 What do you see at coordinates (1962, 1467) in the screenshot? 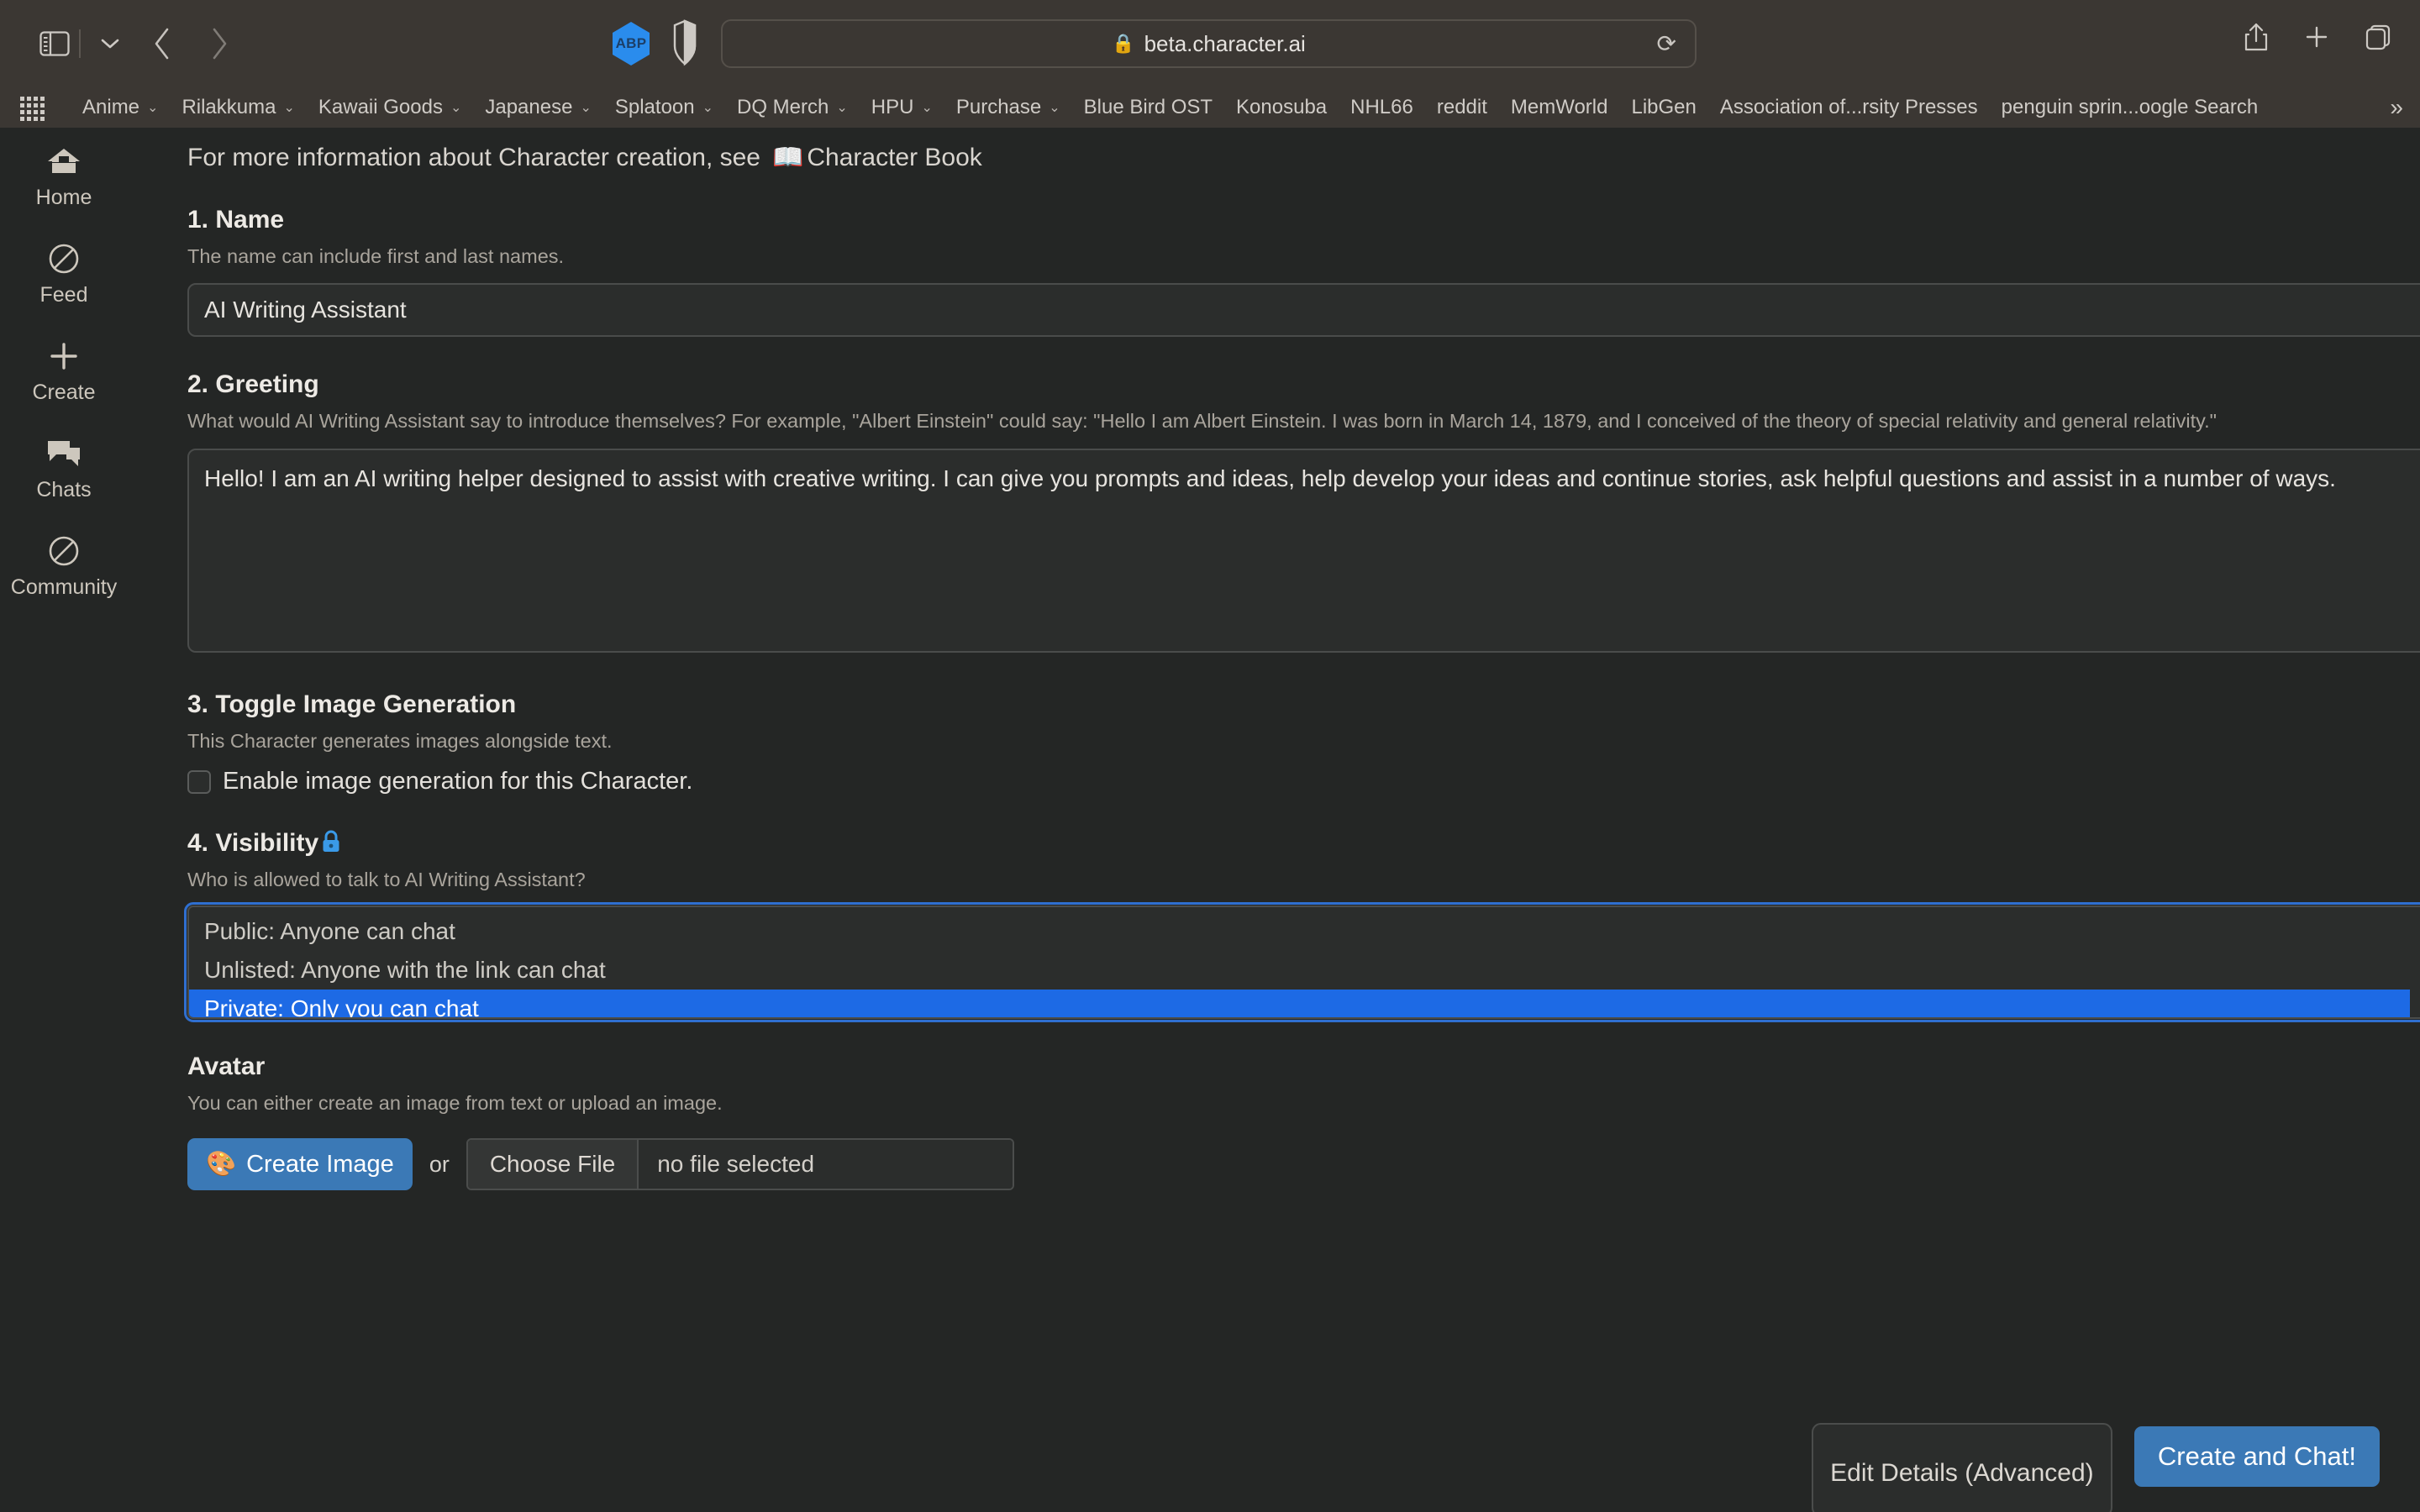
I see `edit-details-advanced-button: Edit Details (Advanced)` at bounding box center [1962, 1467].